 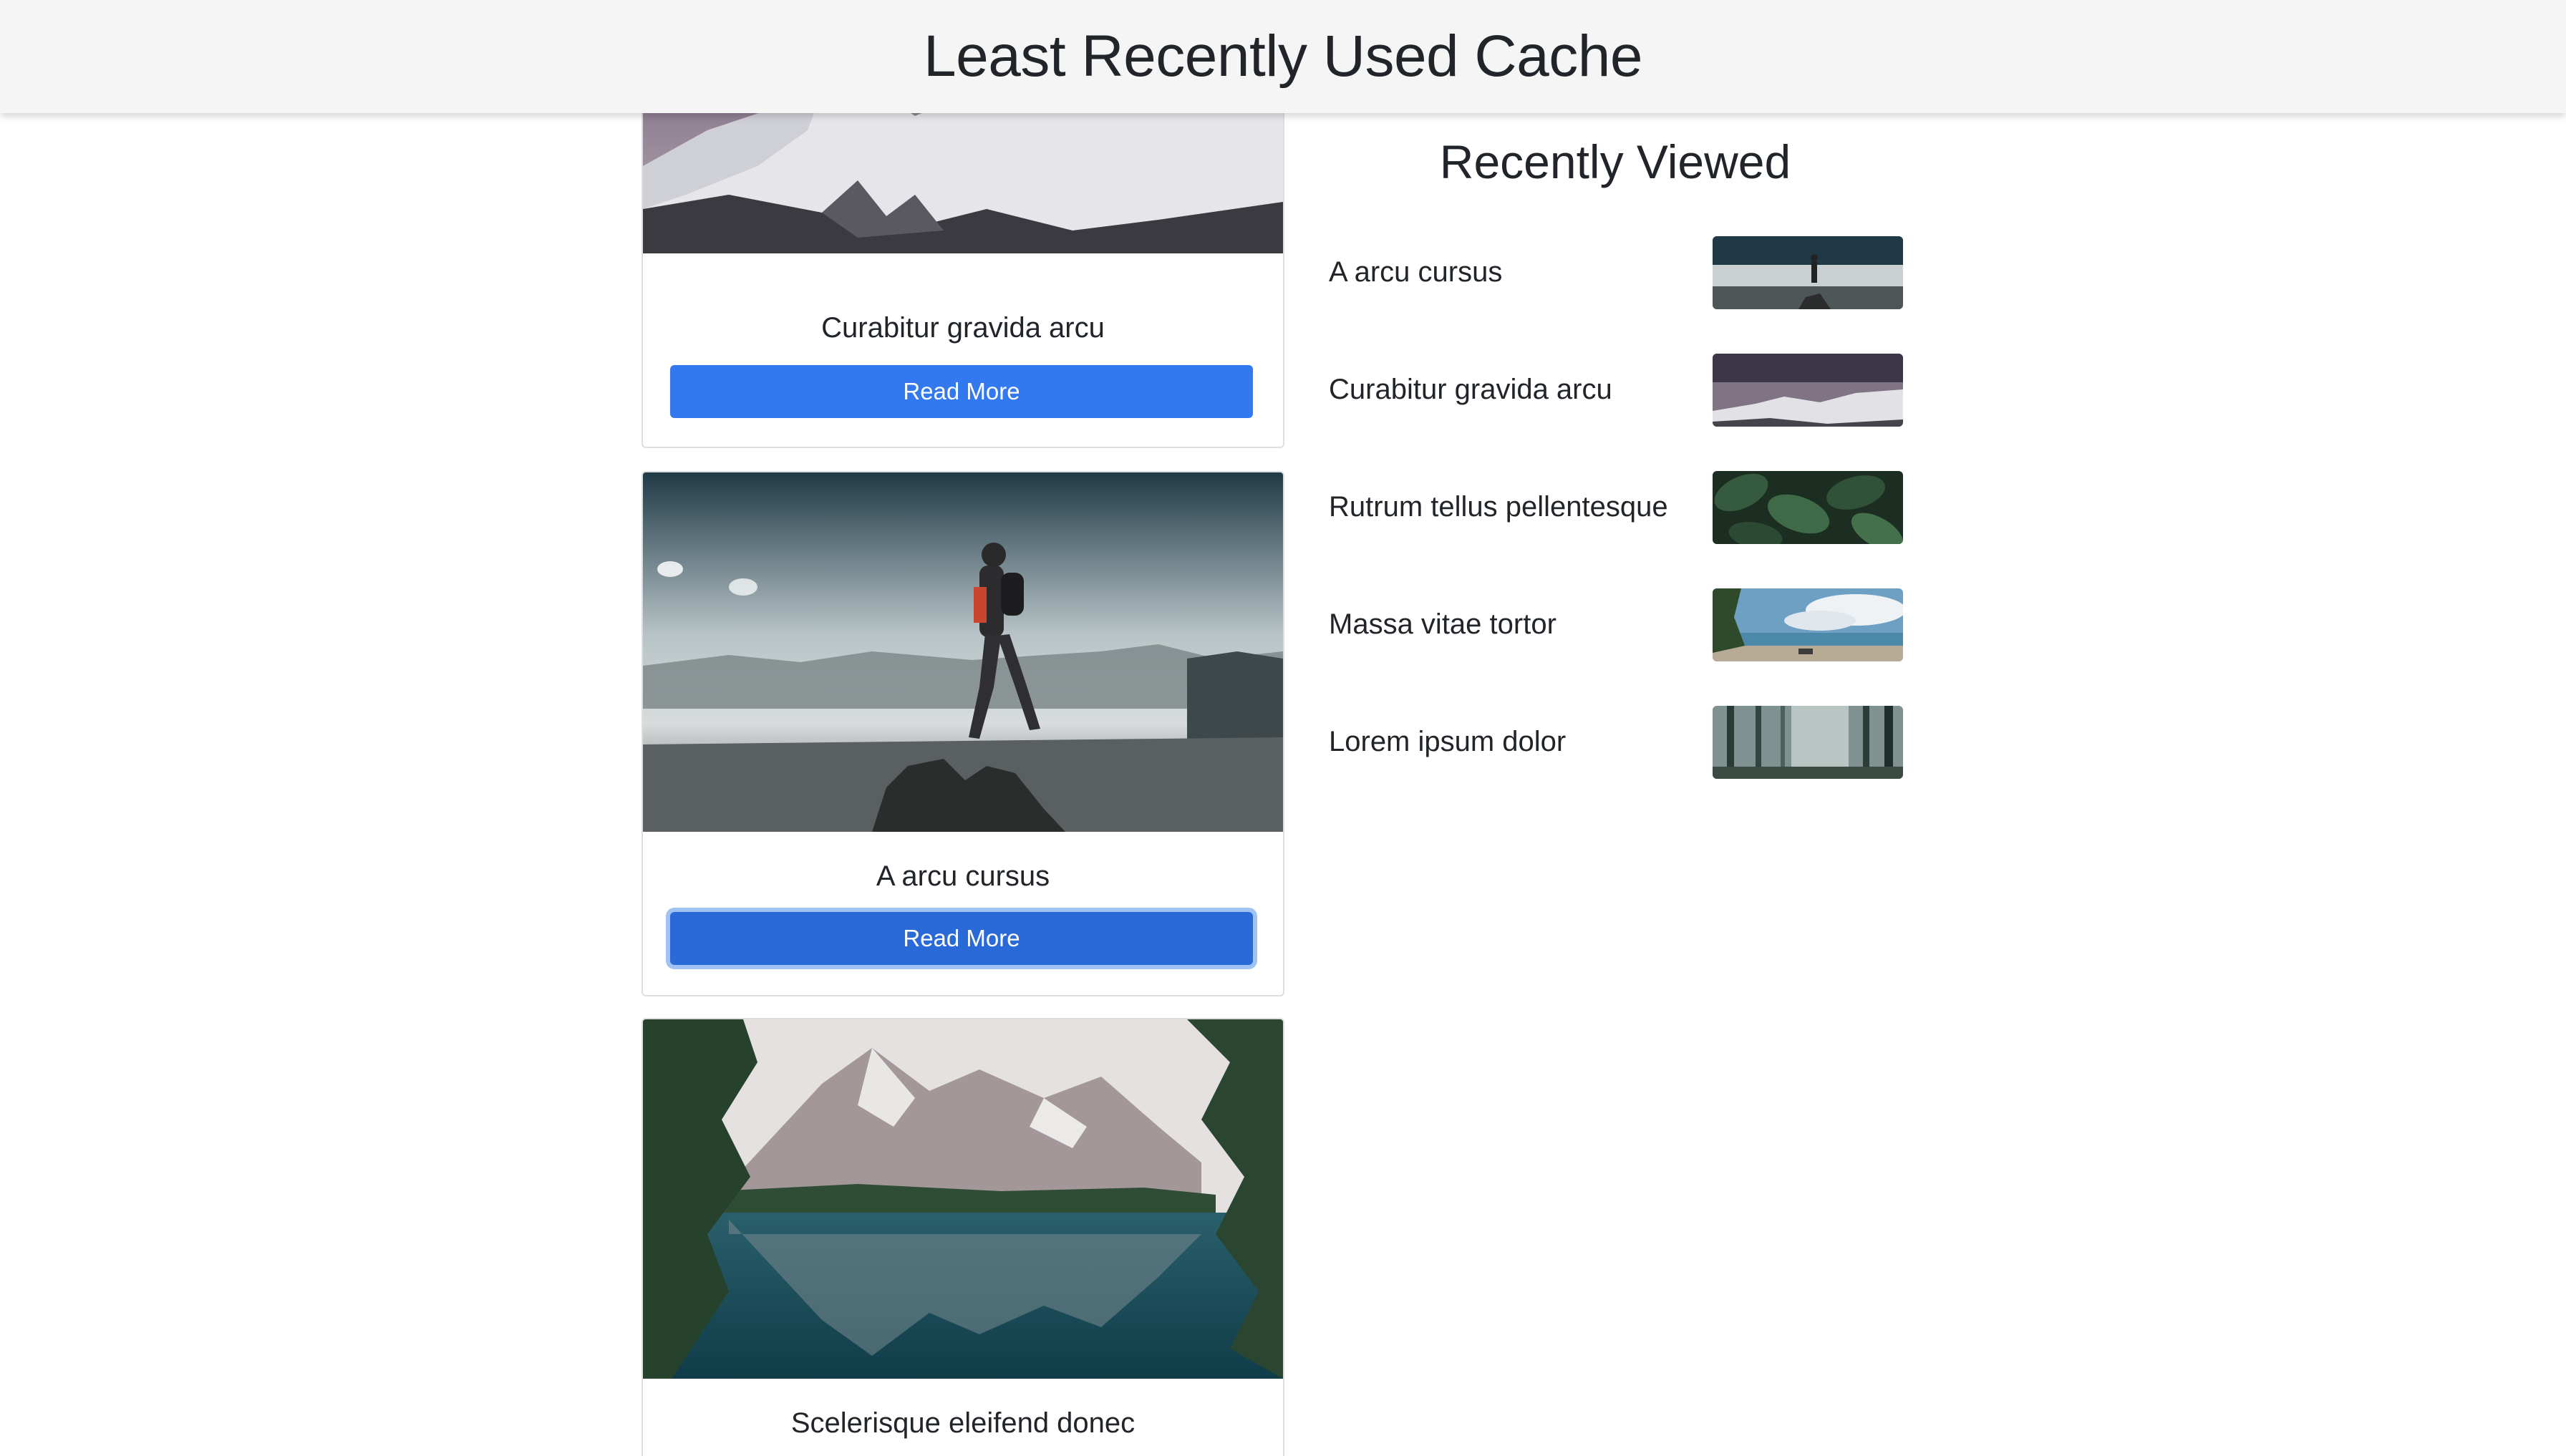 What do you see at coordinates (1616, 391) in the screenshot?
I see `recent-item: Curabitur gravida arcu` at bounding box center [1616, 391].